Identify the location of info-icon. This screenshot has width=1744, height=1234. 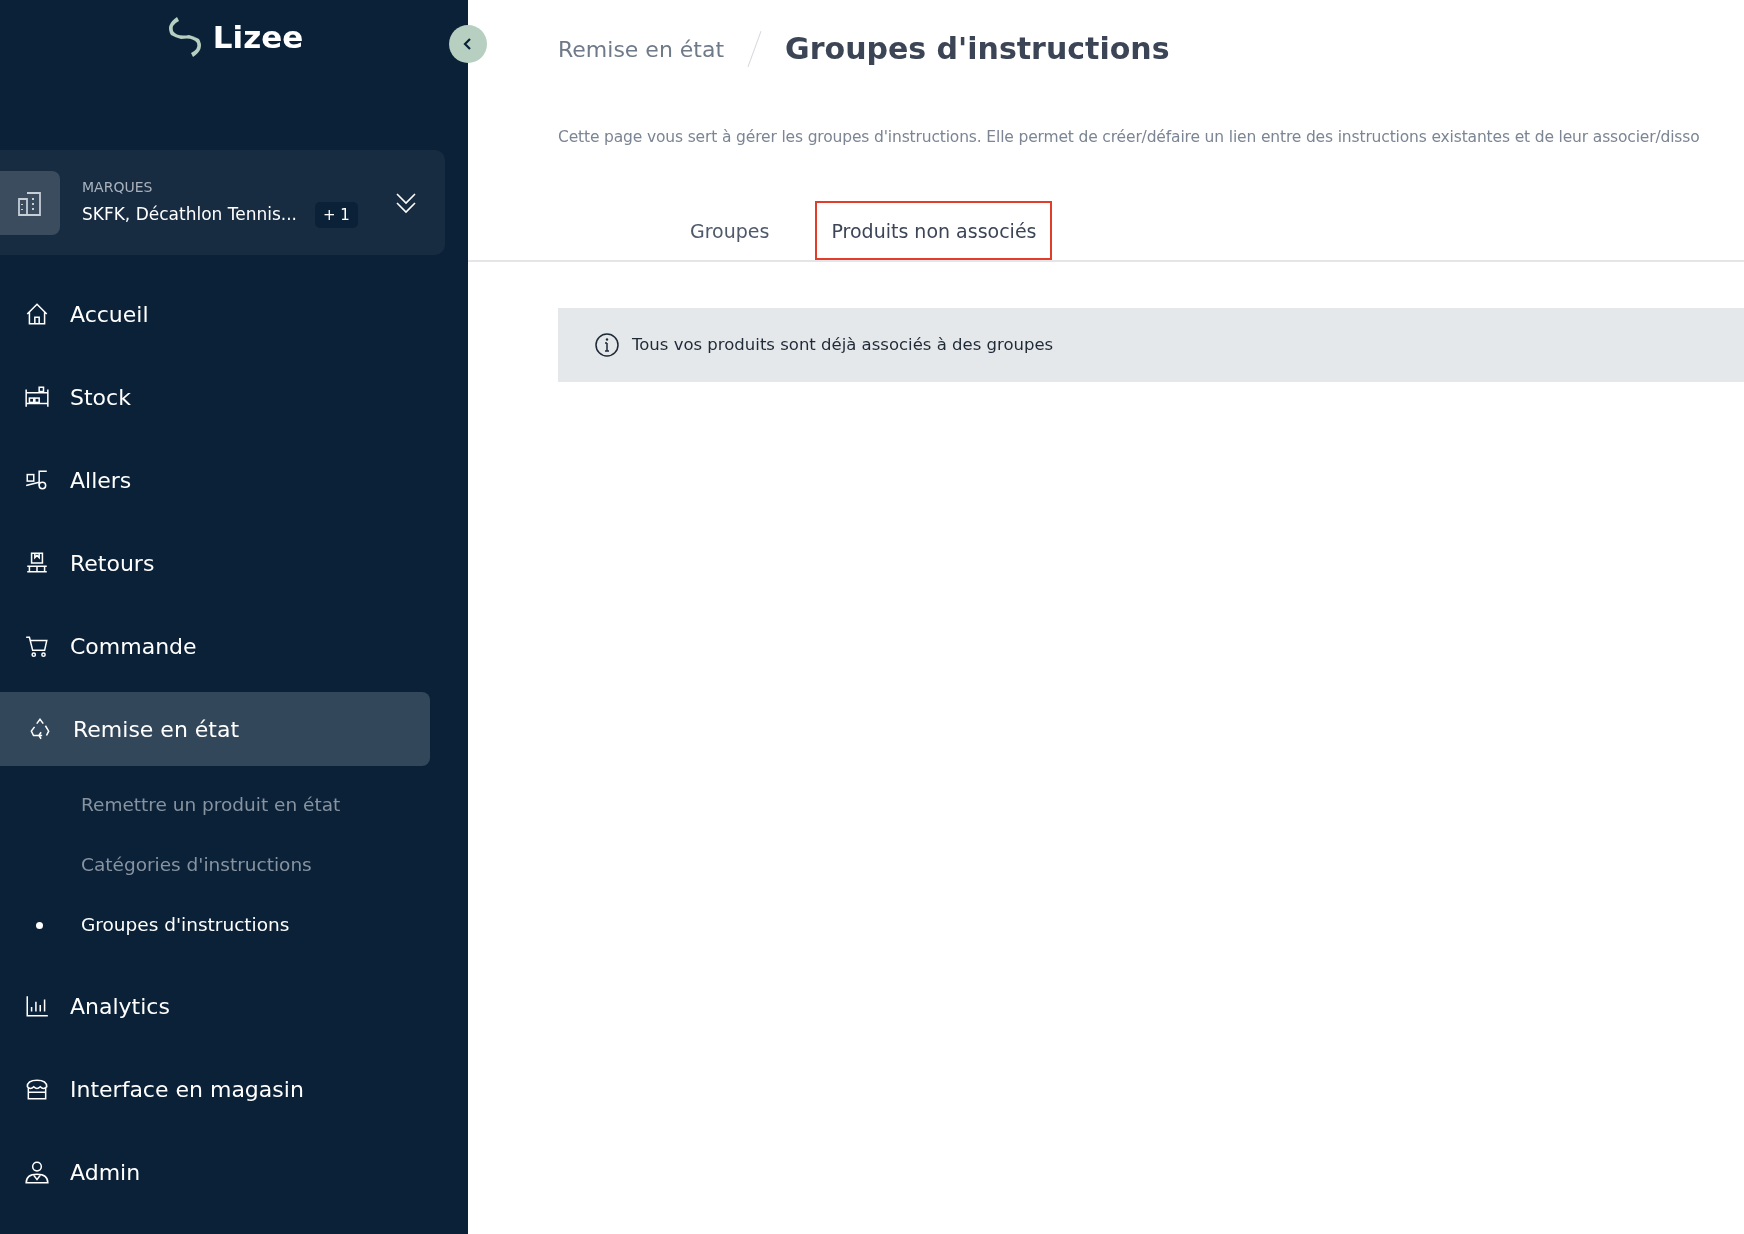
(607, 345).